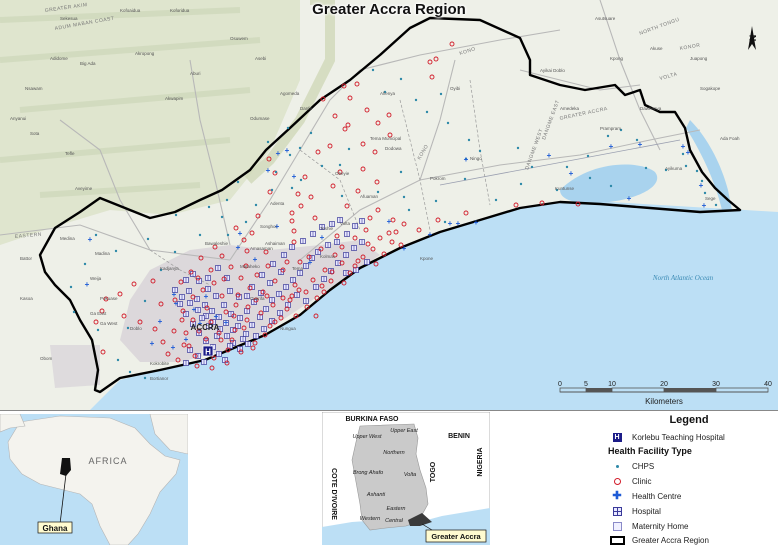 This screenshot has height=547, width=778. What do you see at coordinates (617, 511) in the screenshot?
I see `hospital-square-icon` at bounding box center [617, 511].